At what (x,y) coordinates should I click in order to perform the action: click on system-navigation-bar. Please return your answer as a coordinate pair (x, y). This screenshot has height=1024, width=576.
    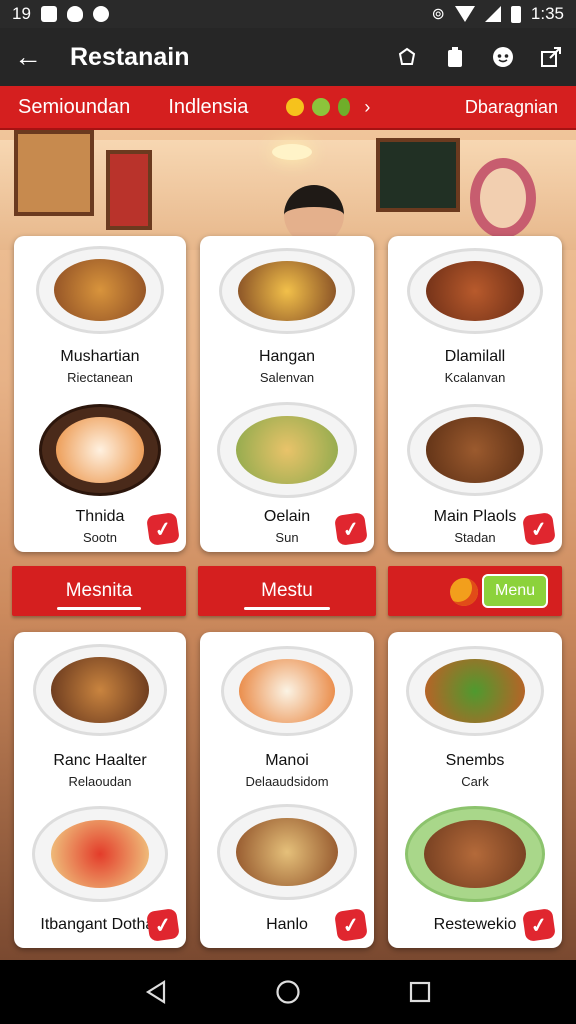
    Looking at the image, I should click on (288, 992).